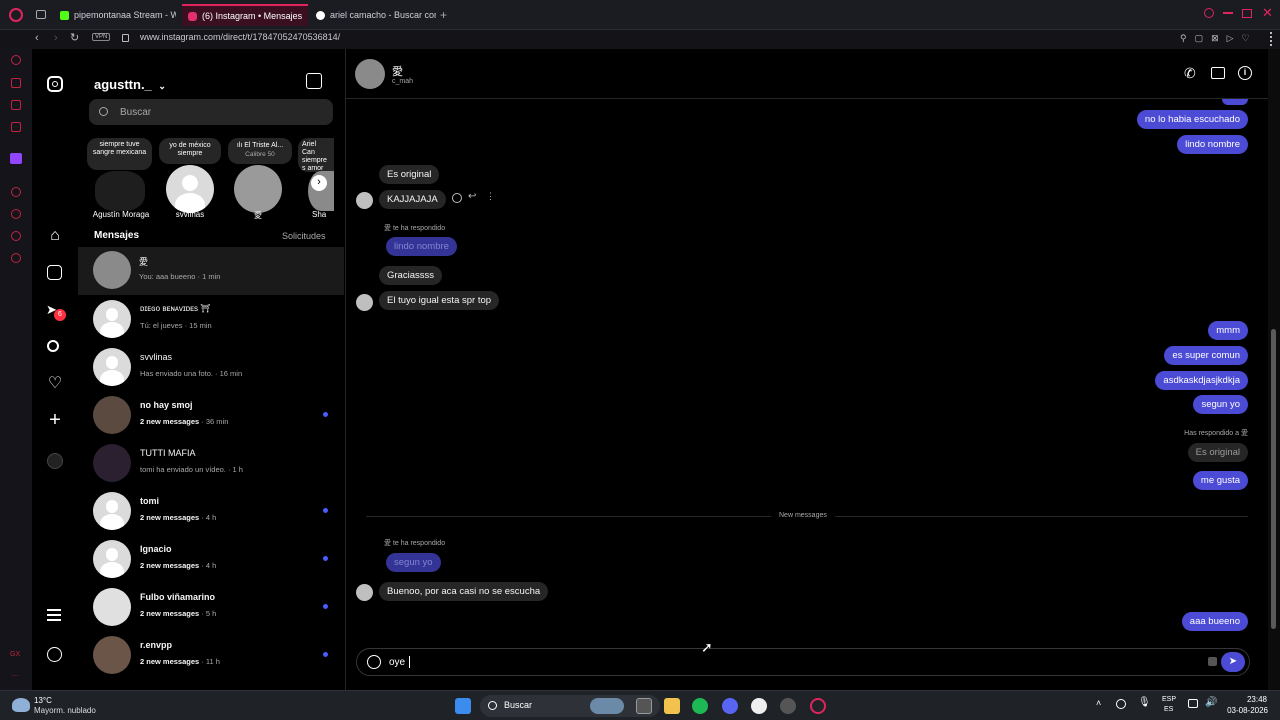 The image size is (1280, 720). I want to click on task-view-icon, so click(644, 706).